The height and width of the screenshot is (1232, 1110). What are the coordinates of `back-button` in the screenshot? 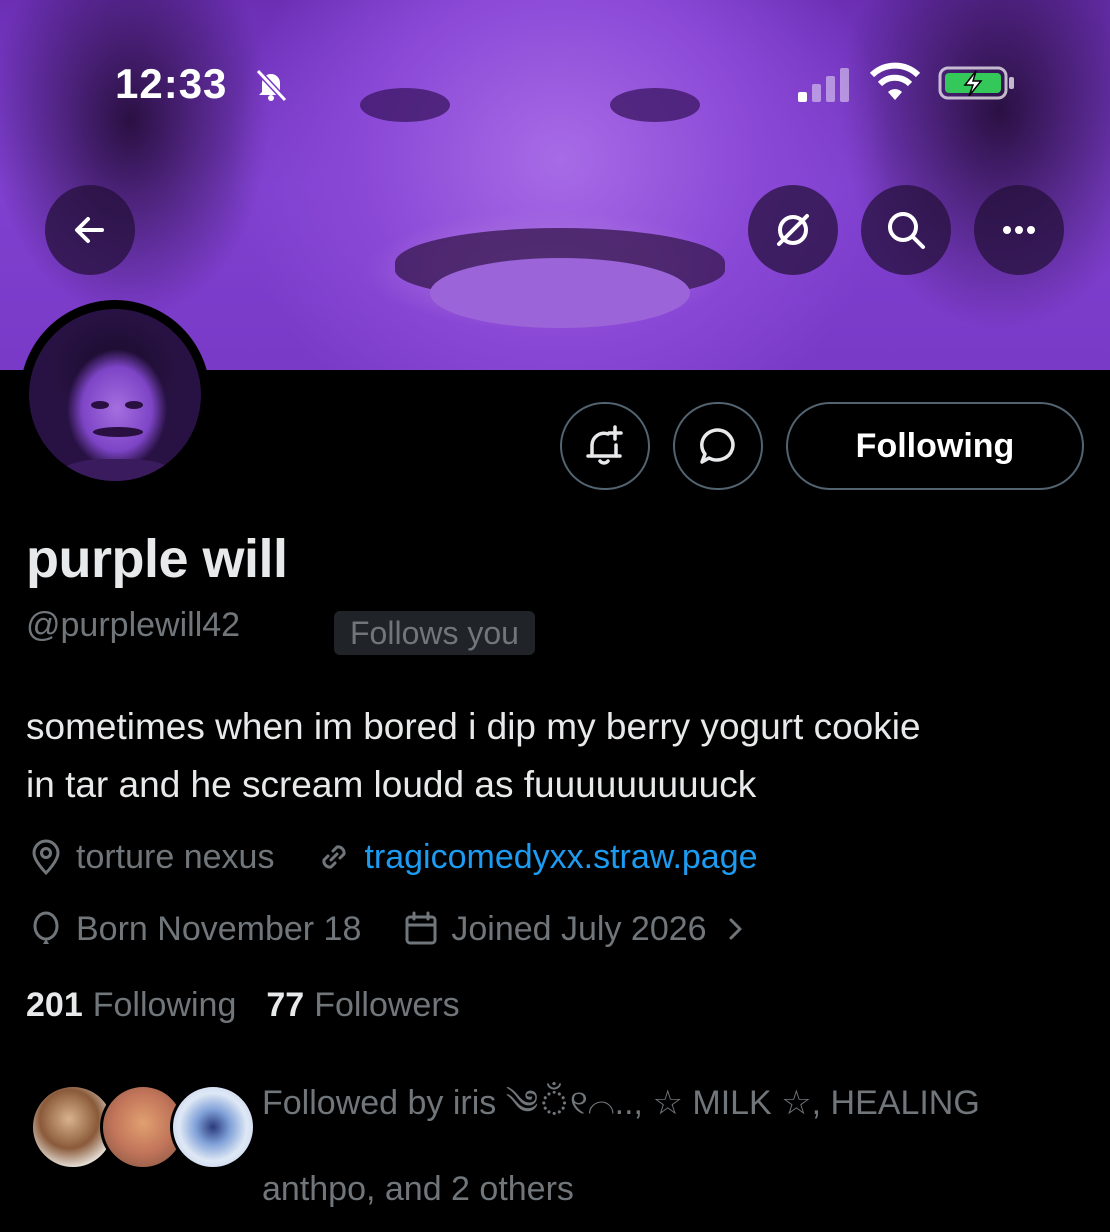 It's located at (90, 230).